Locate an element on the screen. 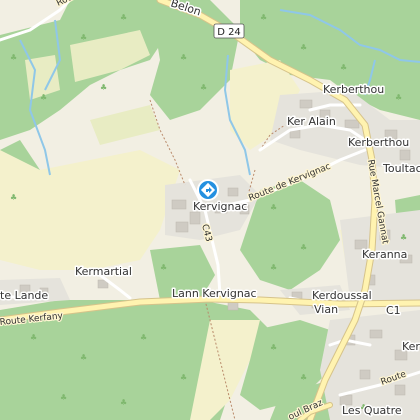 The height and width of the screenshot is (420, 420). place-label-kerdoussal: Kerdoussal is located at coordinates (342, 295).